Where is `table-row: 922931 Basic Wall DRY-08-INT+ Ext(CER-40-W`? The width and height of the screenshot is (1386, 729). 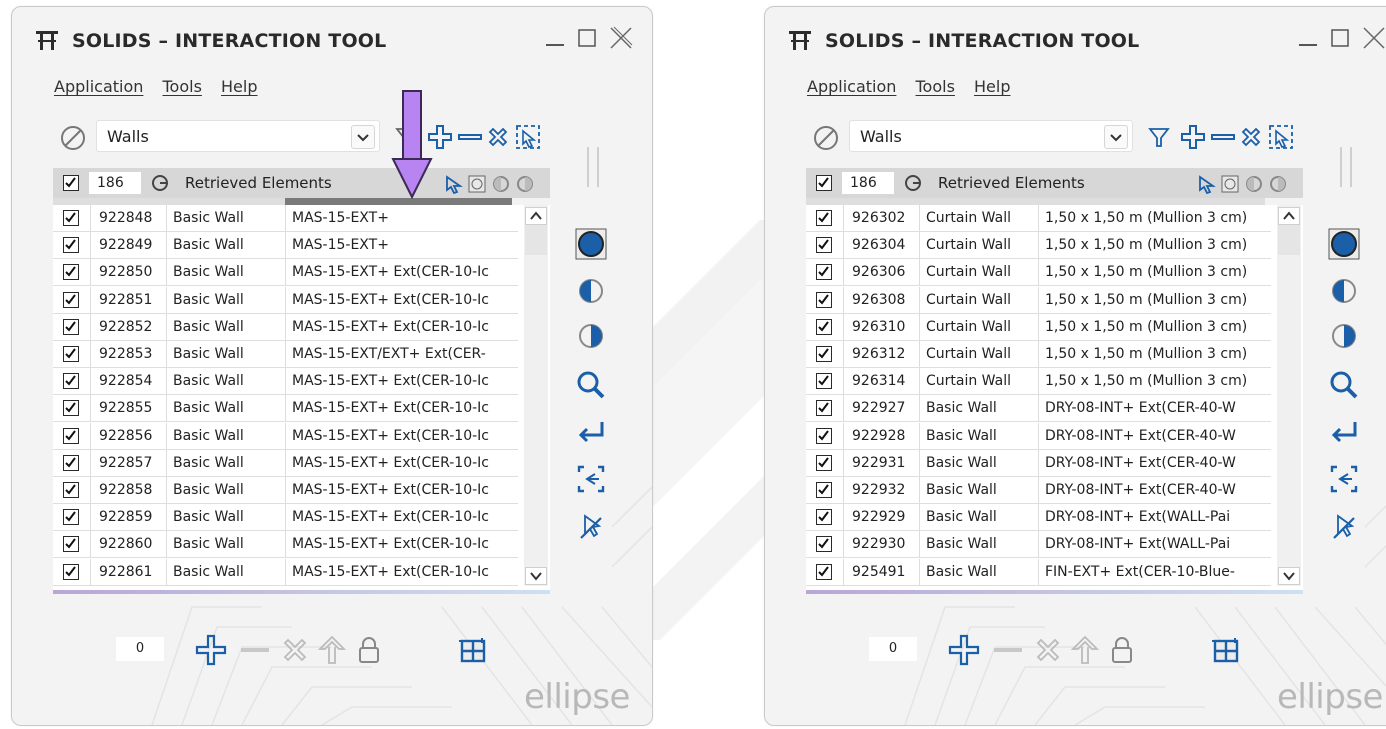
table-row: 922931 Basic Wall DRY-08-INT+ Ext(CER-40-W is located at coordinates (1038, 463).